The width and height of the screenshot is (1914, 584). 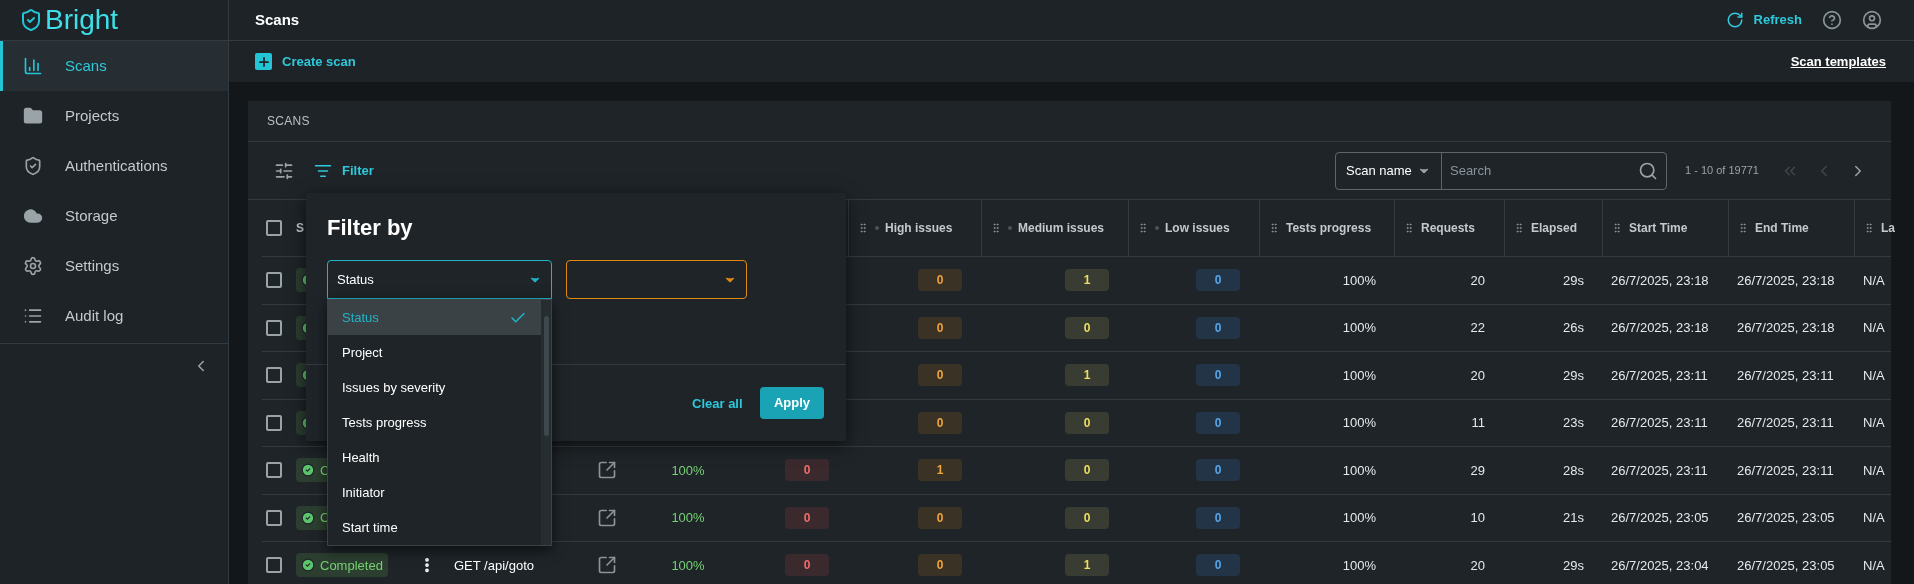 What do you see at coordinates (434, 457) in the screenshot?
I see `dropdown-option: Health` at bounding box center [434, 457].